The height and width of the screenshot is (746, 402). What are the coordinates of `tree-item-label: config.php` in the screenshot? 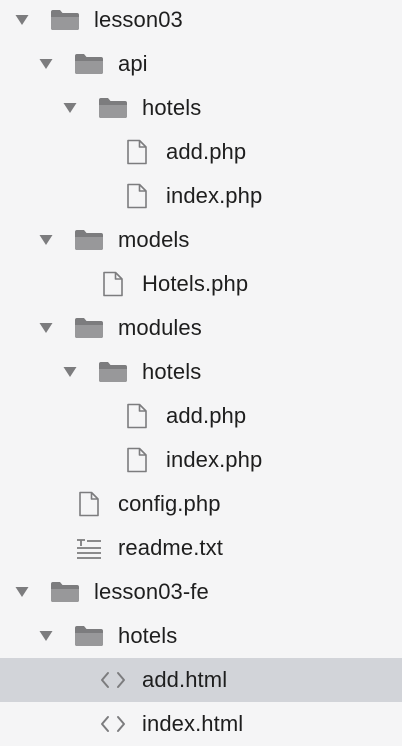 It's located at (169, 503).